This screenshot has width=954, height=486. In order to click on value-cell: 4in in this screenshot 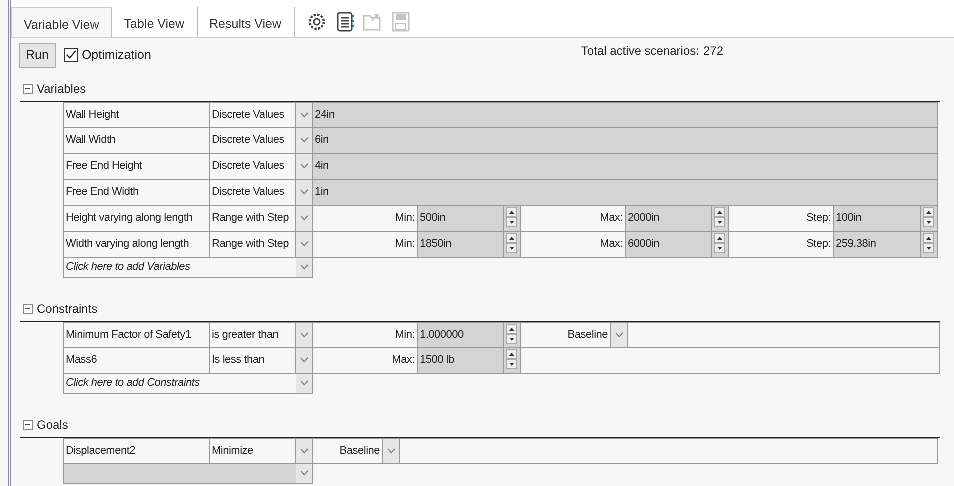, I will do `click(625, 167)`.